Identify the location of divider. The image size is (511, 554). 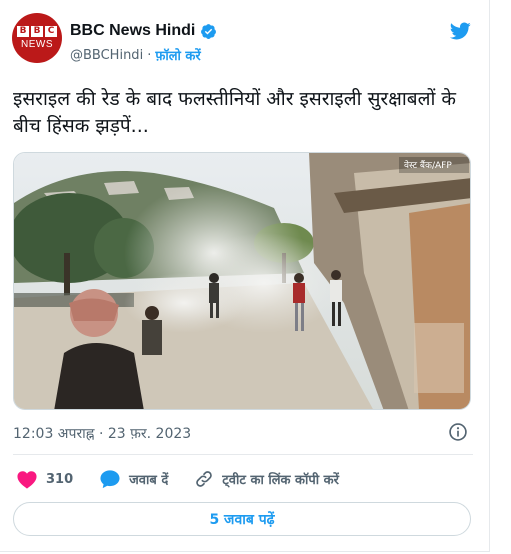
(243, 454).